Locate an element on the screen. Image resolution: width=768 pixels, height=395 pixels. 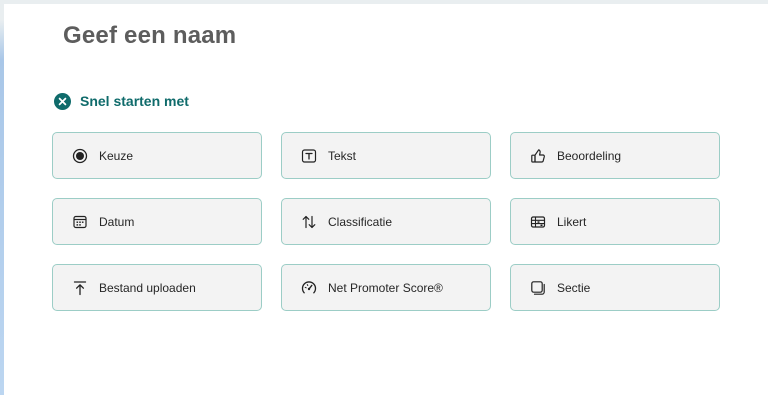
tile-label: Net Promoter Score® is located at coordinates (385, 287).